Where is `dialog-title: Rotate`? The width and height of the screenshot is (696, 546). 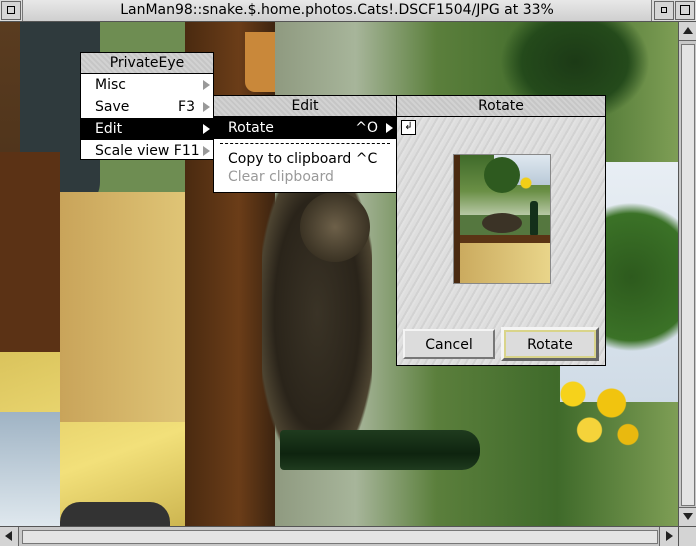
dialog-title: Rotate is located at coordinates (501, 106).